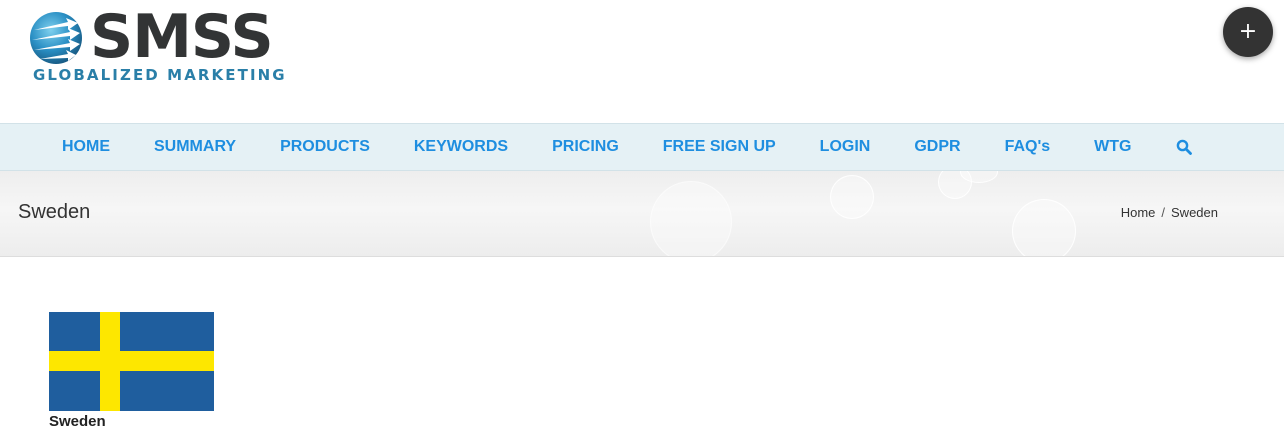 The height and width of the screenshot is (436, 1284). I want to click on nav-item-summary: SUMMARY, so click(195, 147).